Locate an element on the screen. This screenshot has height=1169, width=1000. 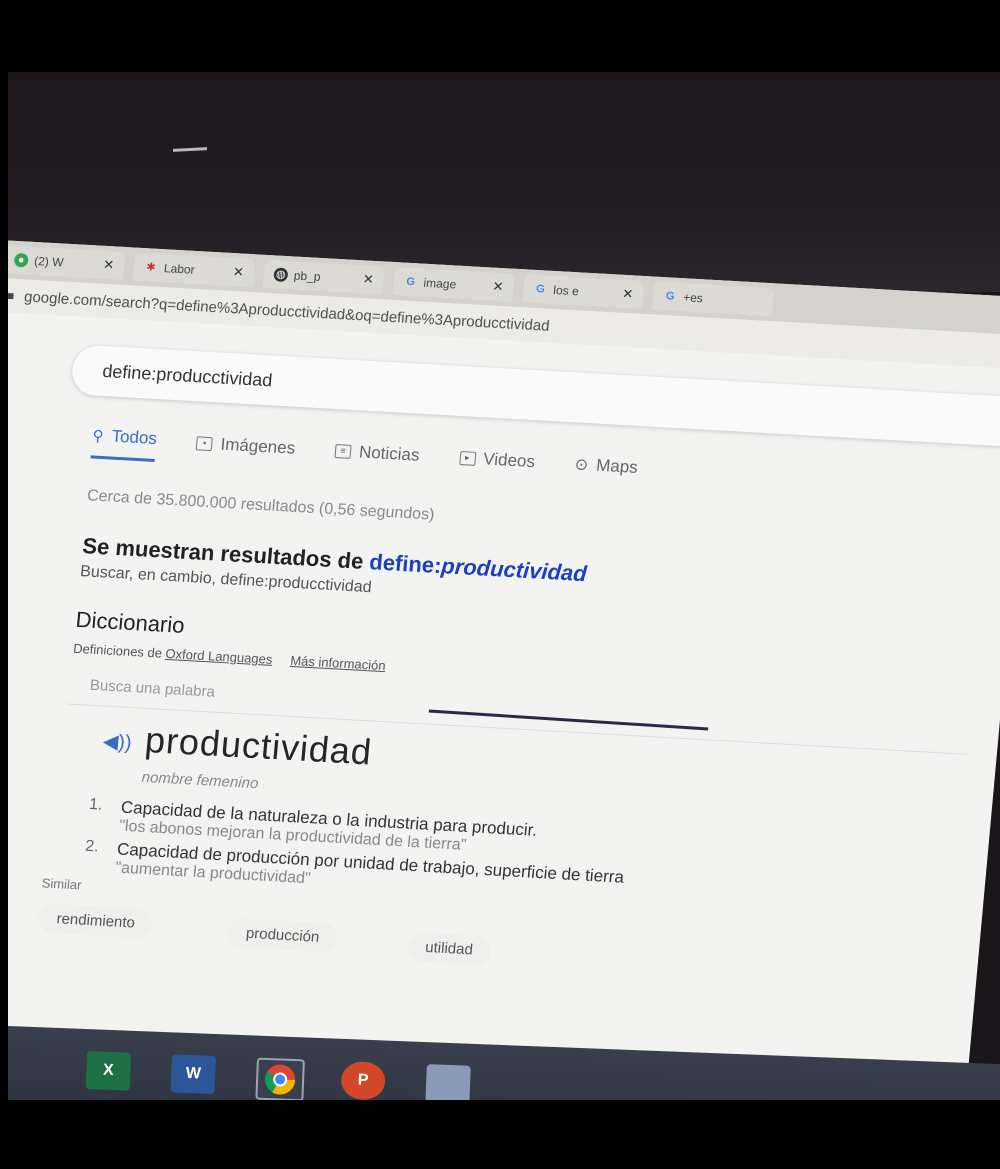
headword: productividad is located at coordinates (258, 745).